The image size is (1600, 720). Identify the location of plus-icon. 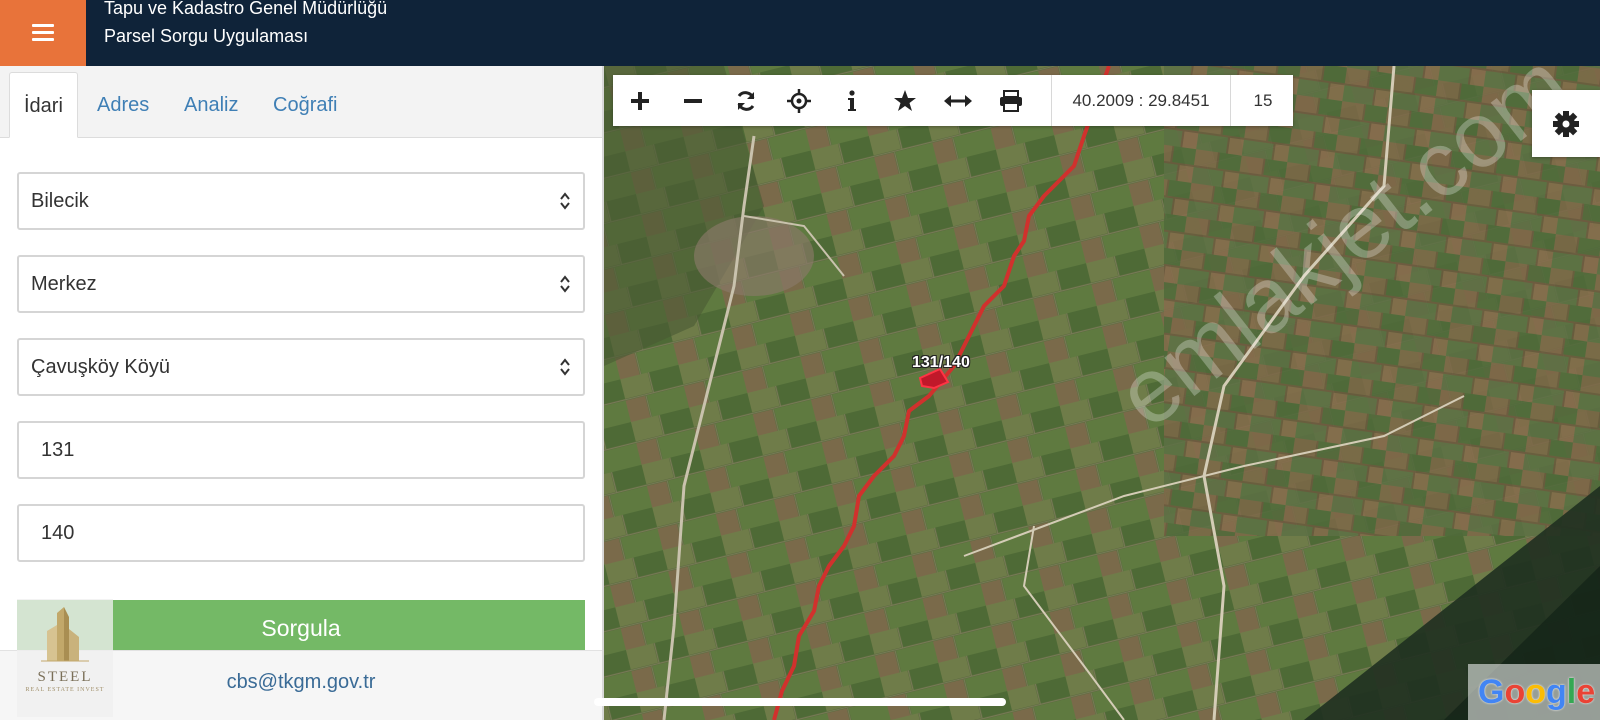
(639, 100).